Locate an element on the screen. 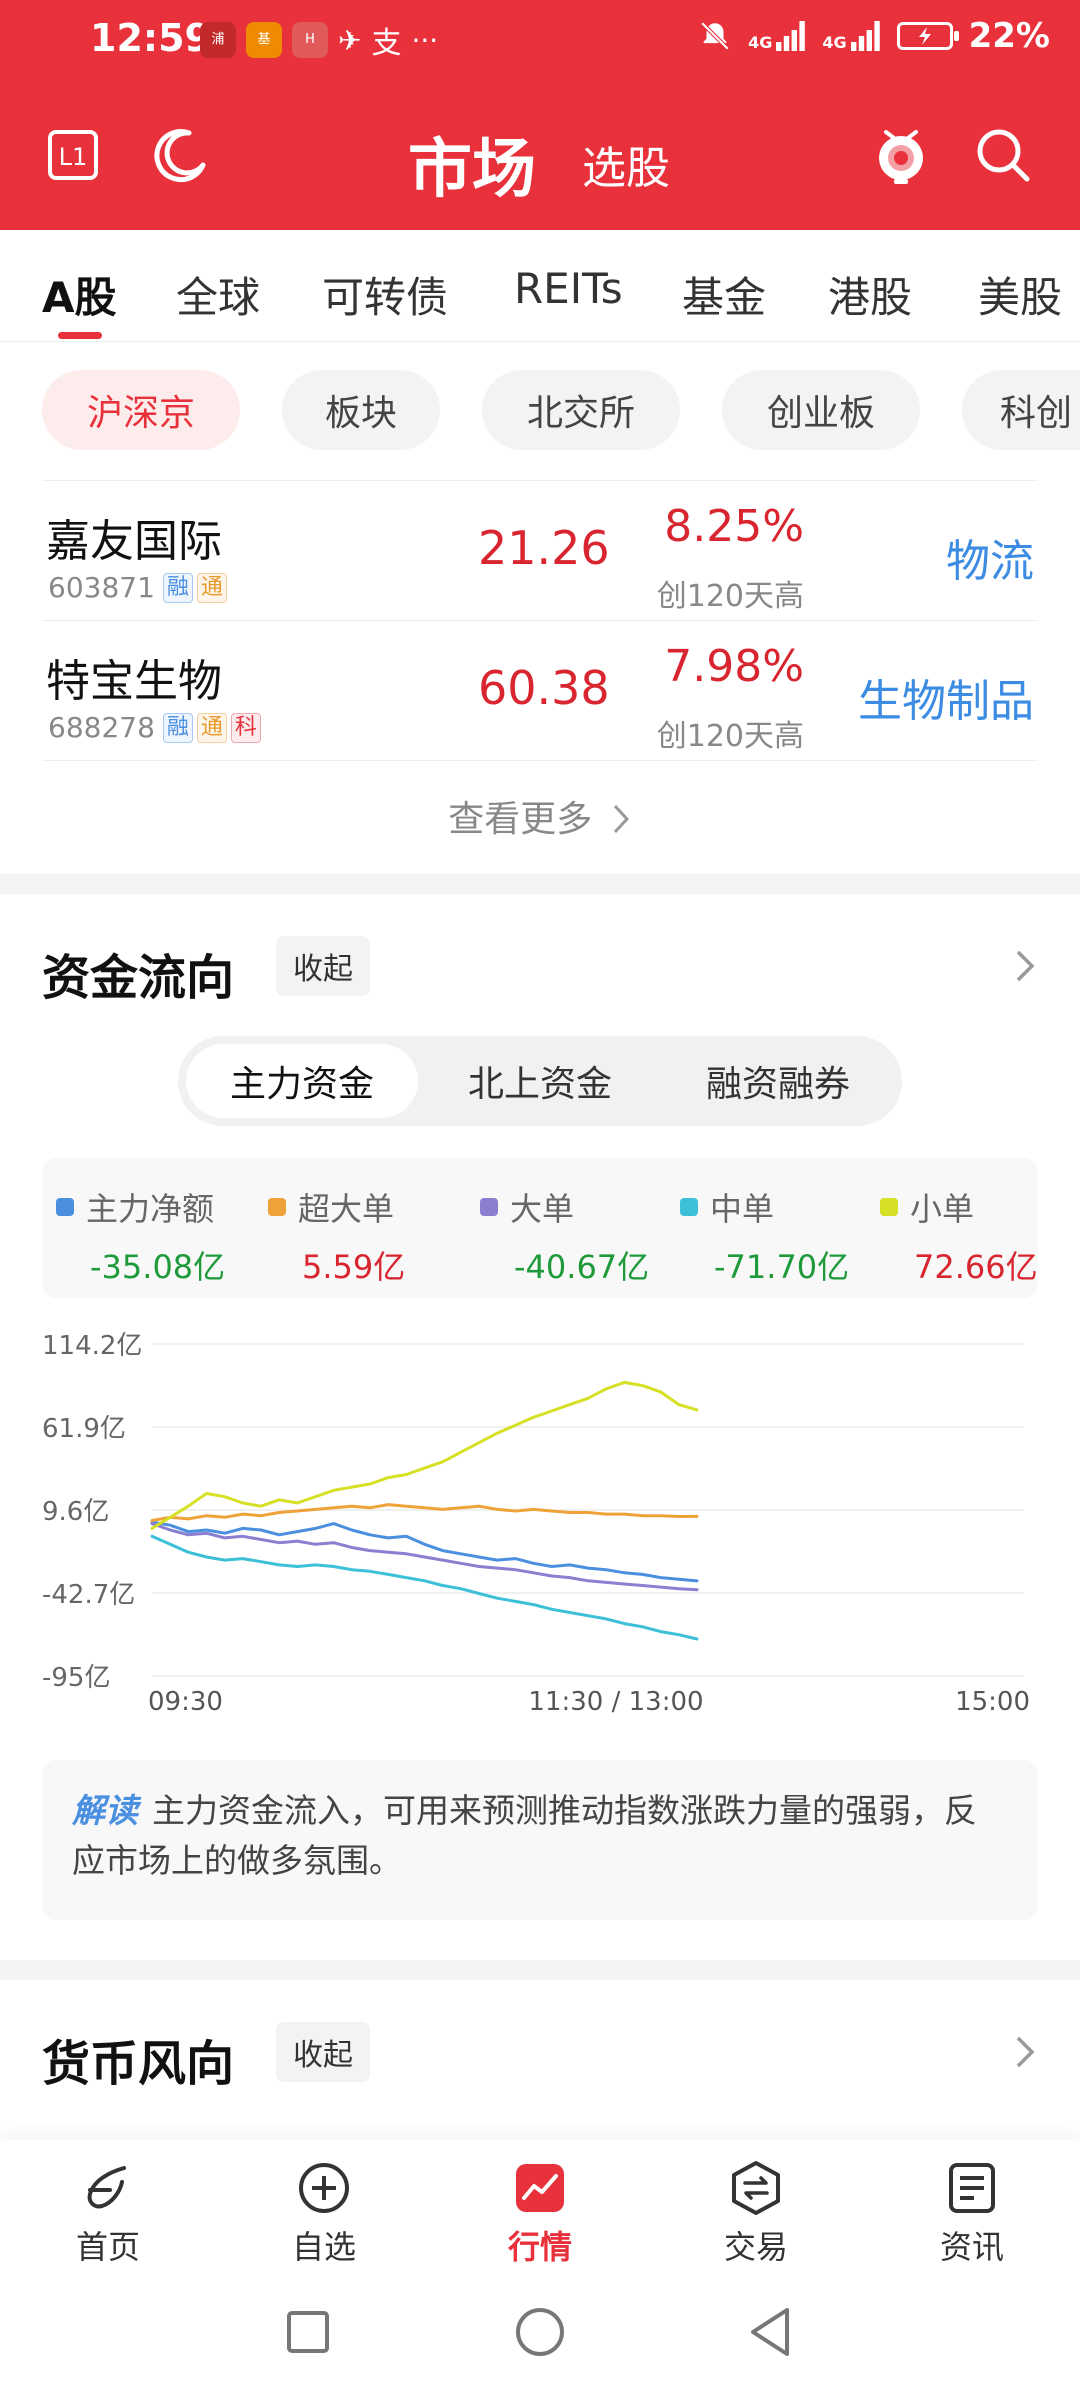  more-dots-icon: ··· is located at coordinates (425, 40).